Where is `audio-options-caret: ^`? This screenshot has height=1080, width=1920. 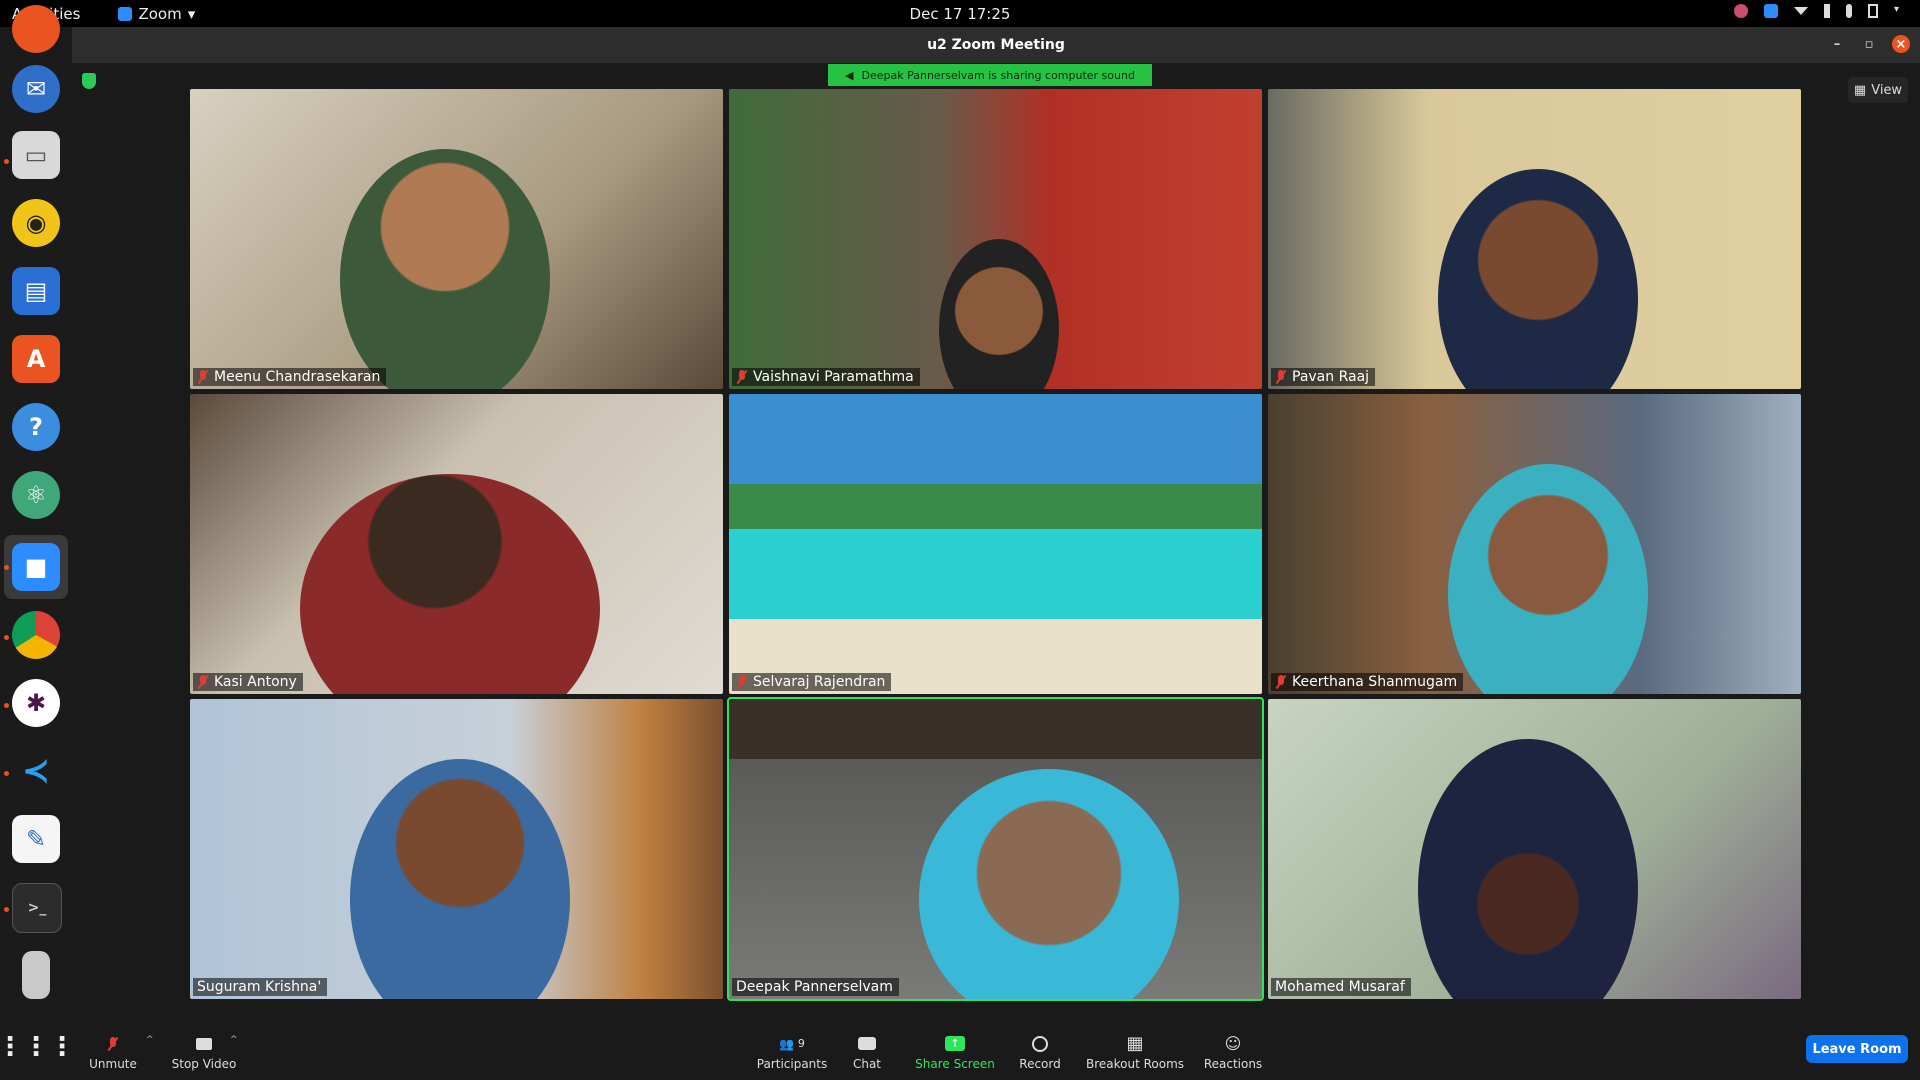
audio-options-caret: ^ is located at coordinates (150, 1040).